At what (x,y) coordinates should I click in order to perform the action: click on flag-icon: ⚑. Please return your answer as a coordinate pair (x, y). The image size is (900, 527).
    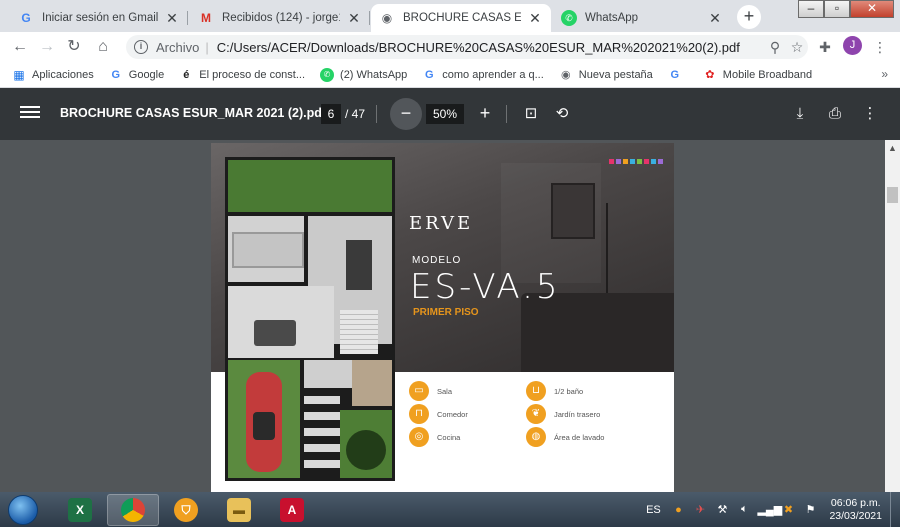
    Looking at the image, I should click on (810, 509).